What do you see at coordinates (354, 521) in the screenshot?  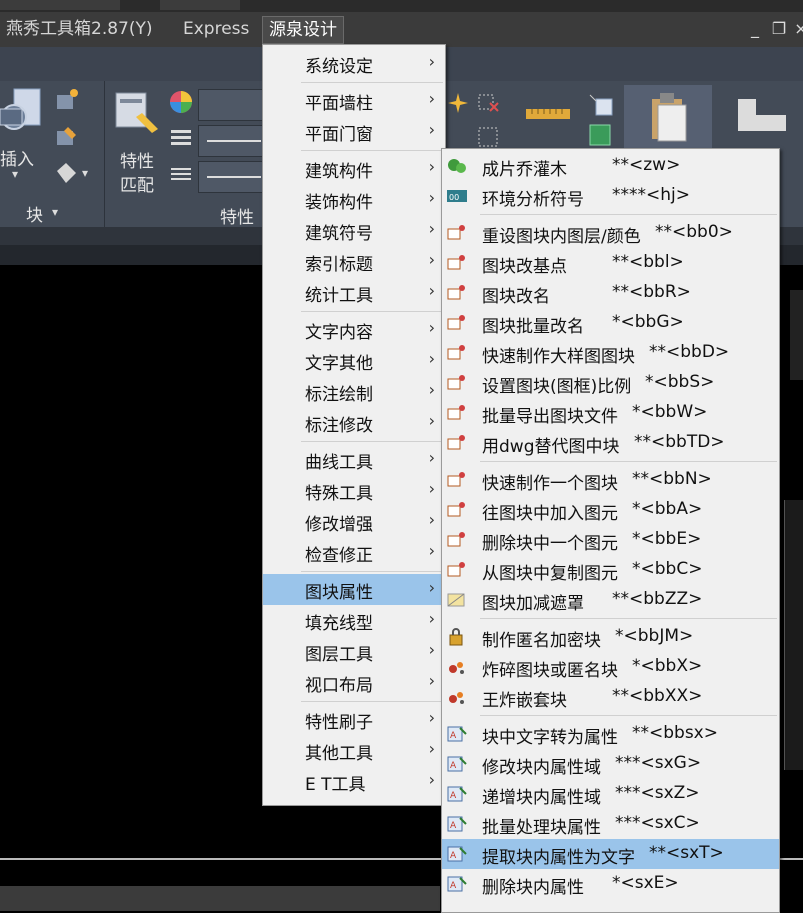 I see `menu-item: 修改增强 ›` at bounding box center [354, 521].